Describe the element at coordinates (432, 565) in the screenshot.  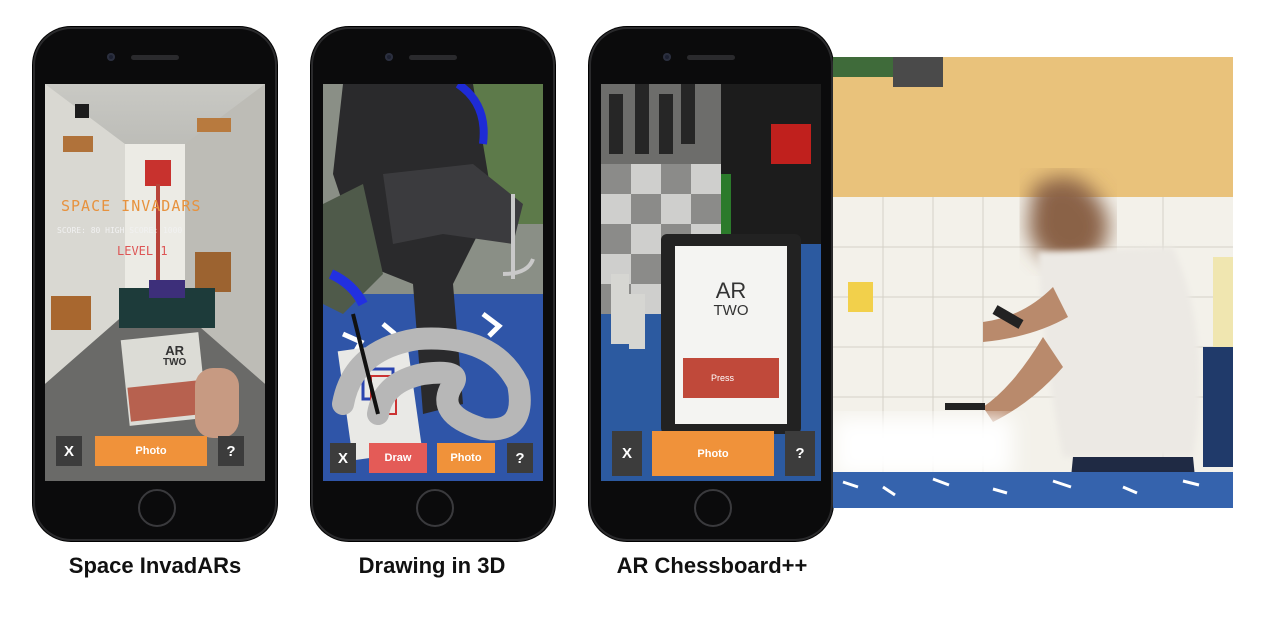
I see `caption-drawing-3d: Drawing in 3D` at that location.